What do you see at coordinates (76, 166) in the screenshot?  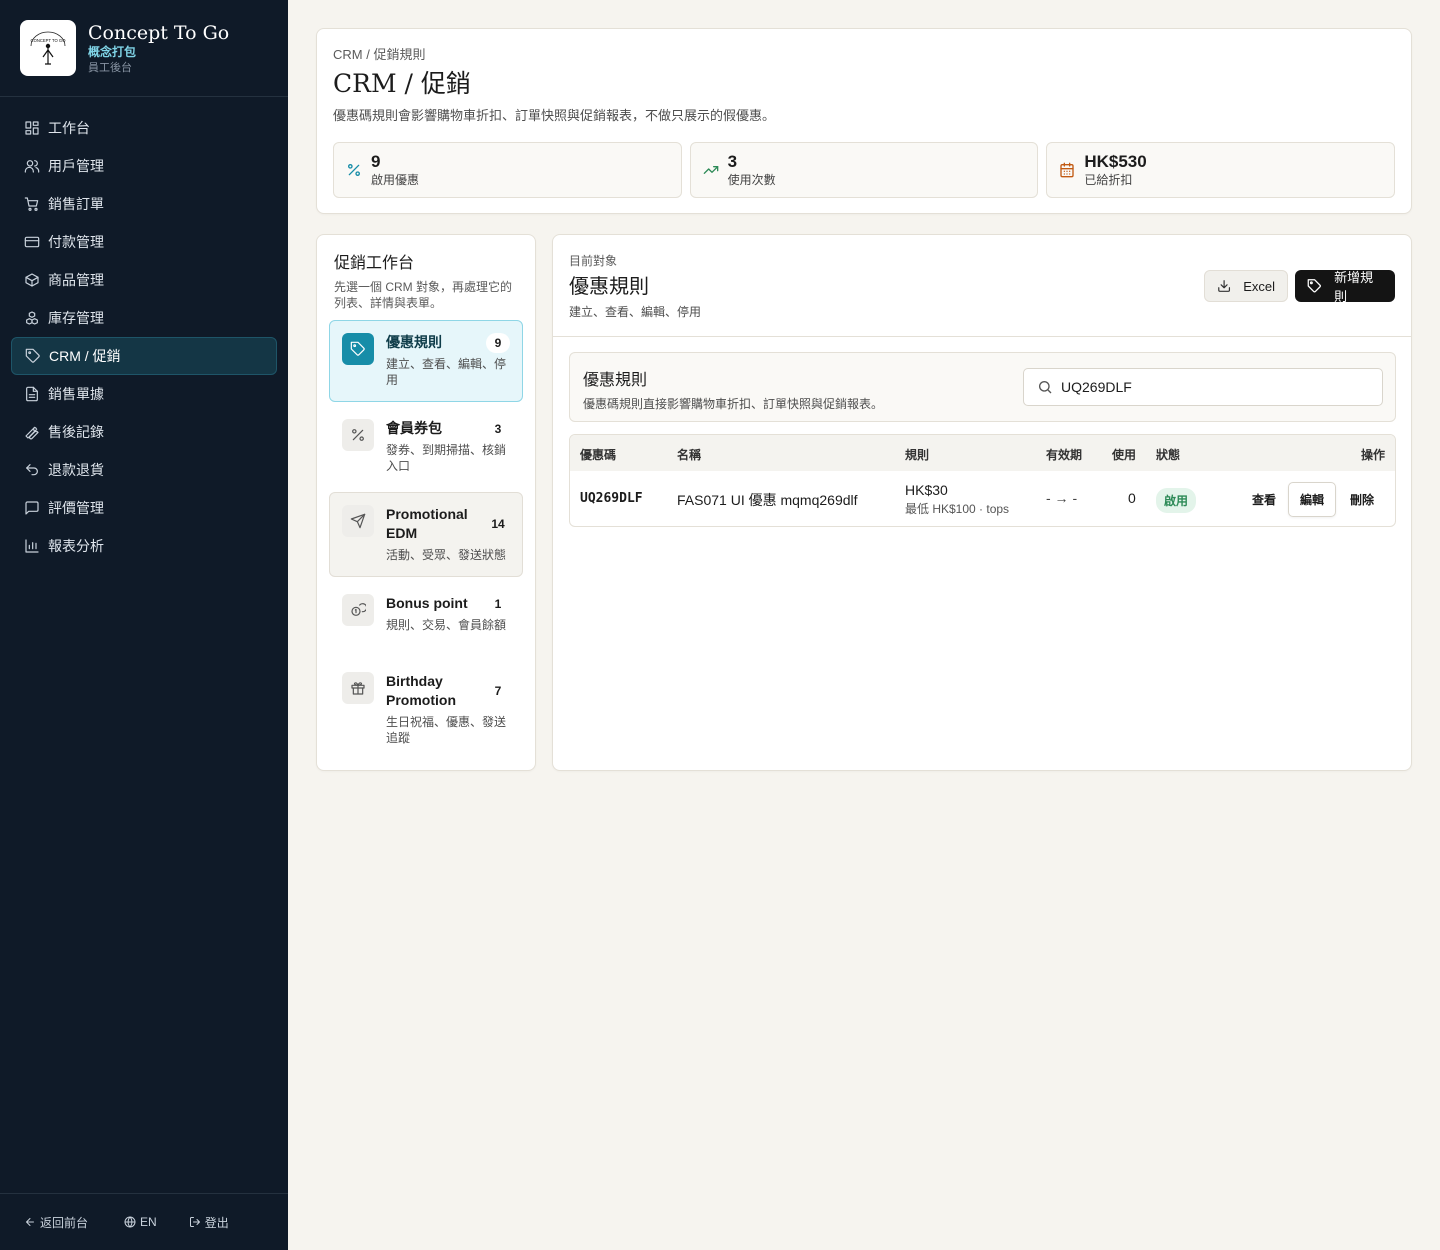 I see `nav-label: 用戶管理` at bounding box center [76, 166].